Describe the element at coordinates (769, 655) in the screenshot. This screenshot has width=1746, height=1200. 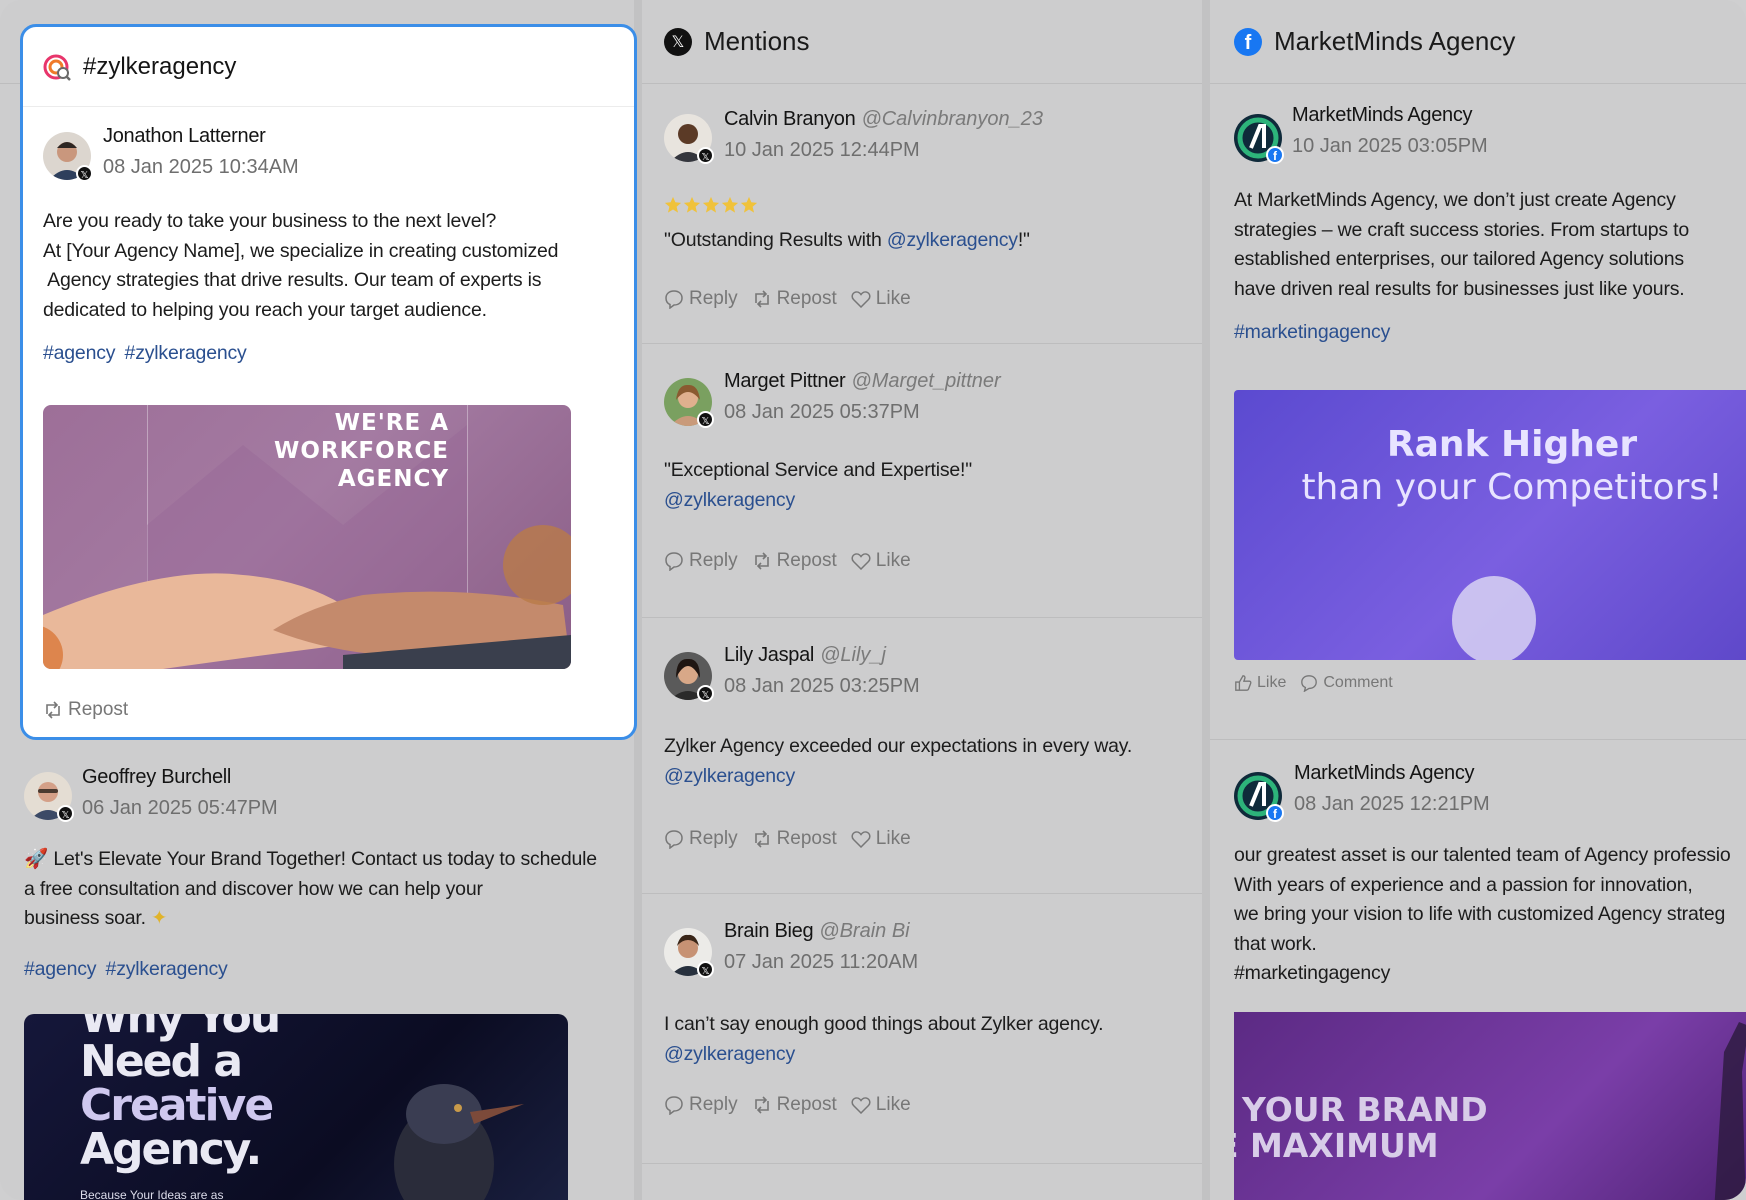
I see `author-name: Lily Jaspal` at that location.